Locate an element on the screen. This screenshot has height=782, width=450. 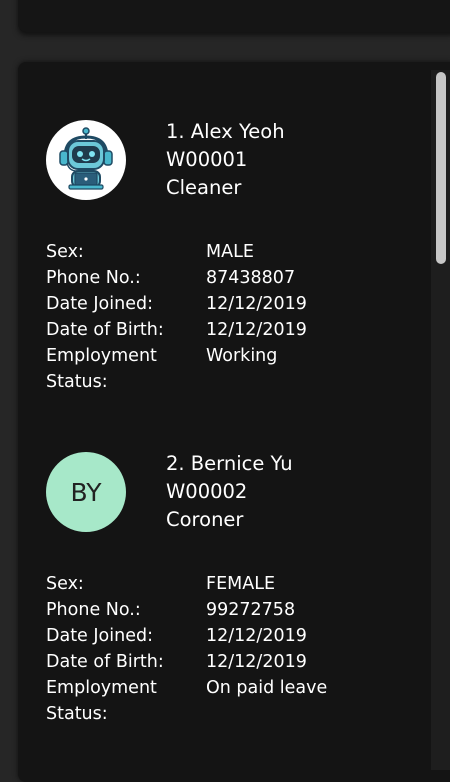
sex-value: FEMALE is located at coordinates (241, 584).